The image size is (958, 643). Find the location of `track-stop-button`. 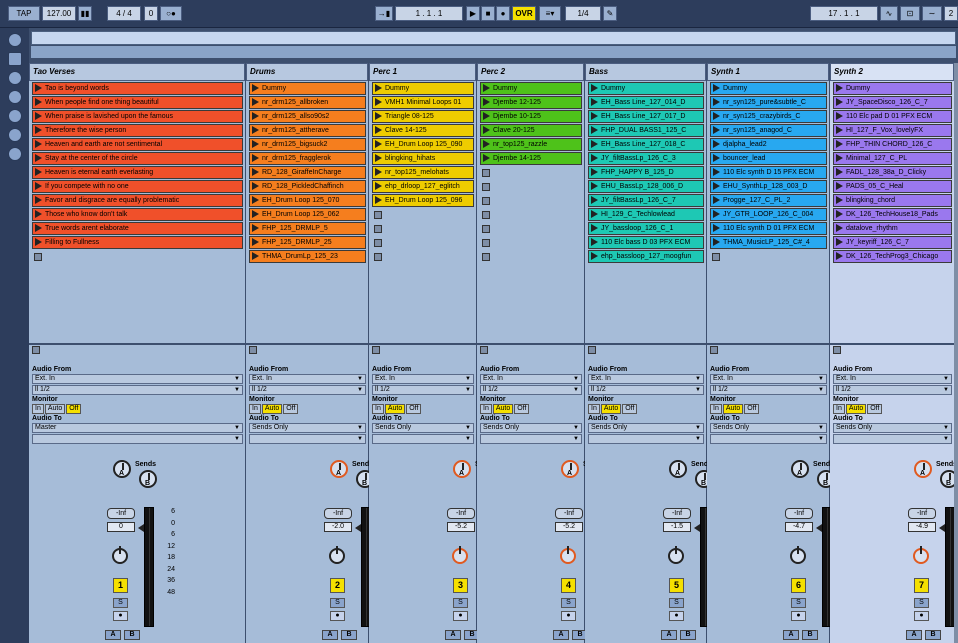

track-stop-button is located at coordinates (36, 350).